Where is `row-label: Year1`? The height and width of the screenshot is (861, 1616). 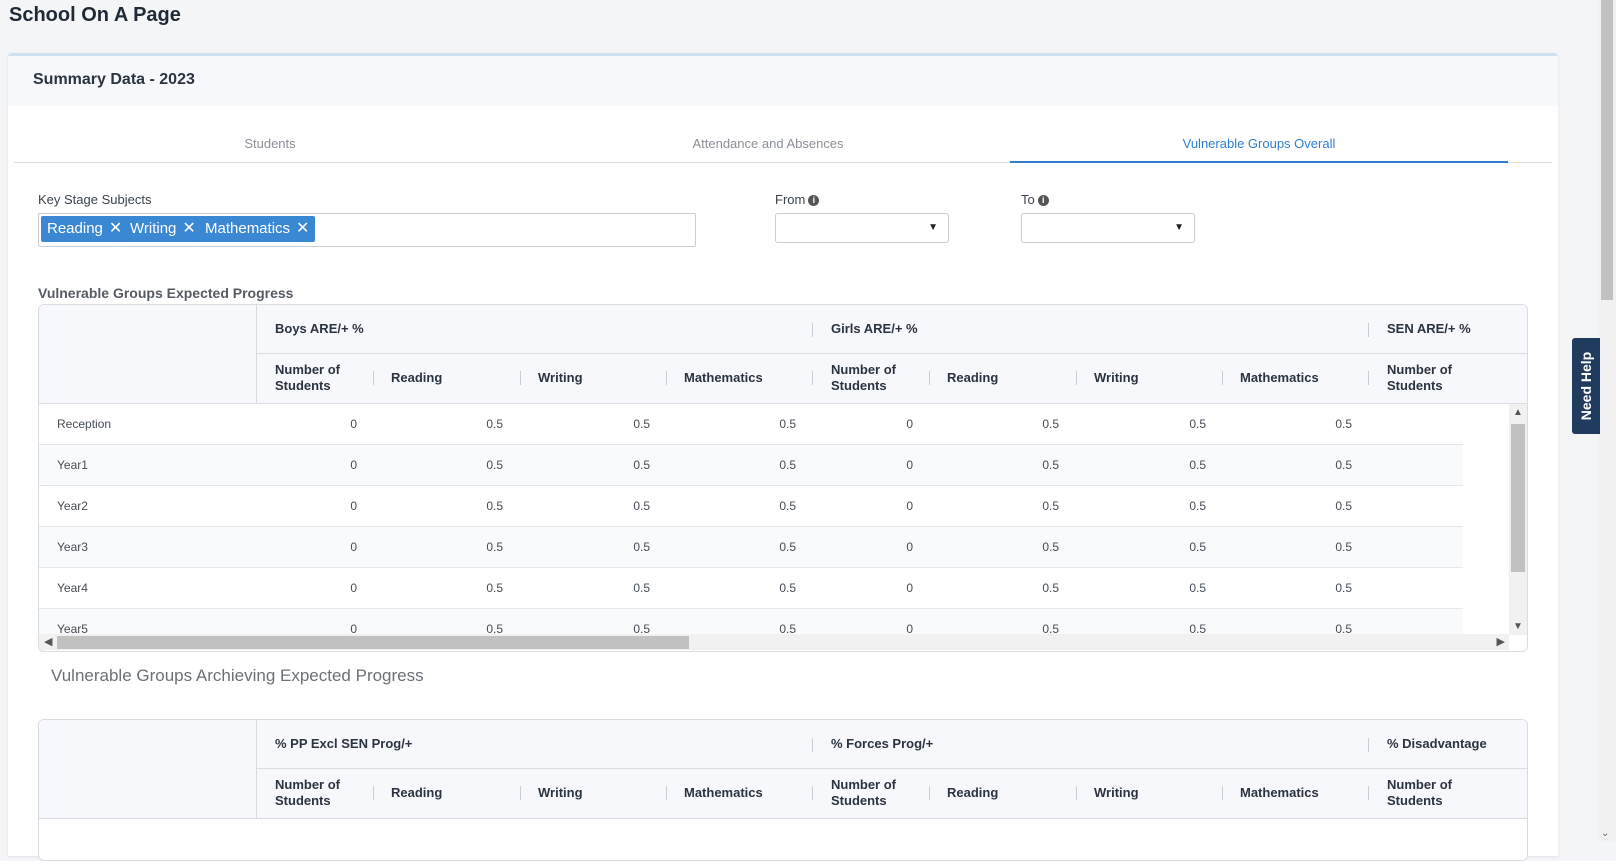
row-label: Year1 is located at coordinates (72, 465).